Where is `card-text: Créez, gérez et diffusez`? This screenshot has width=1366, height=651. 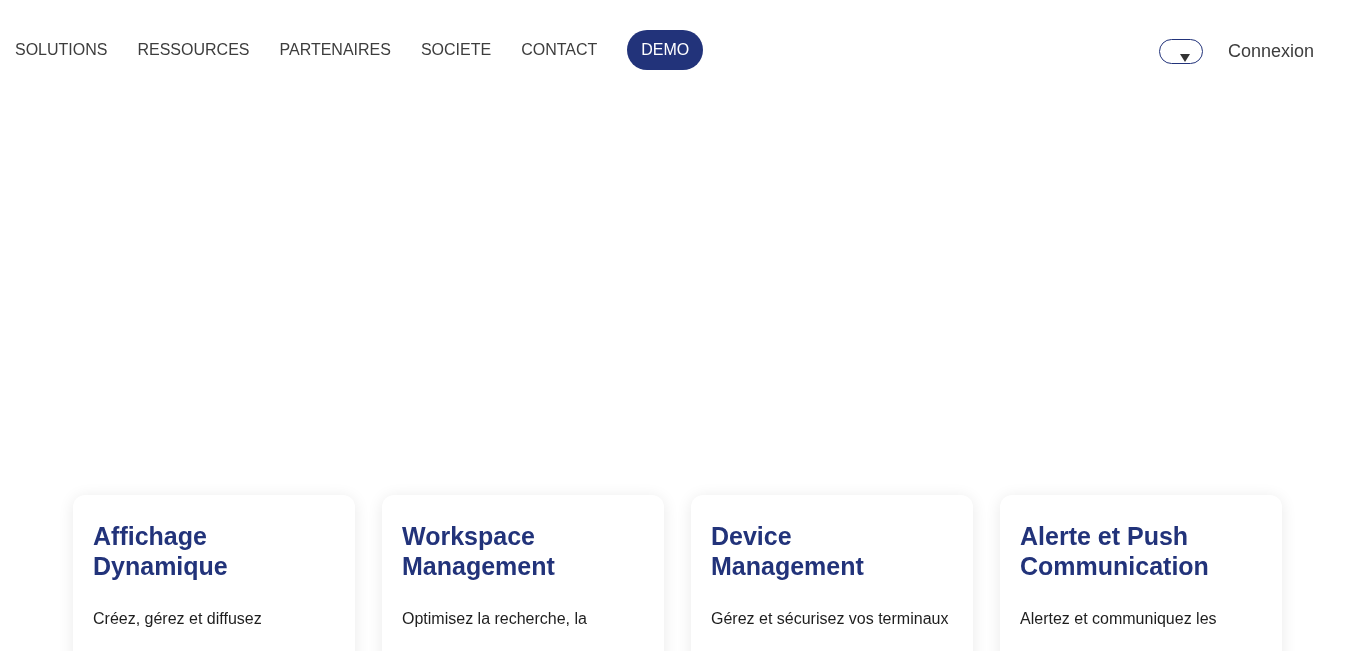 card-text: Créez, gérez et diffusez is located at coordinates (178, 619).